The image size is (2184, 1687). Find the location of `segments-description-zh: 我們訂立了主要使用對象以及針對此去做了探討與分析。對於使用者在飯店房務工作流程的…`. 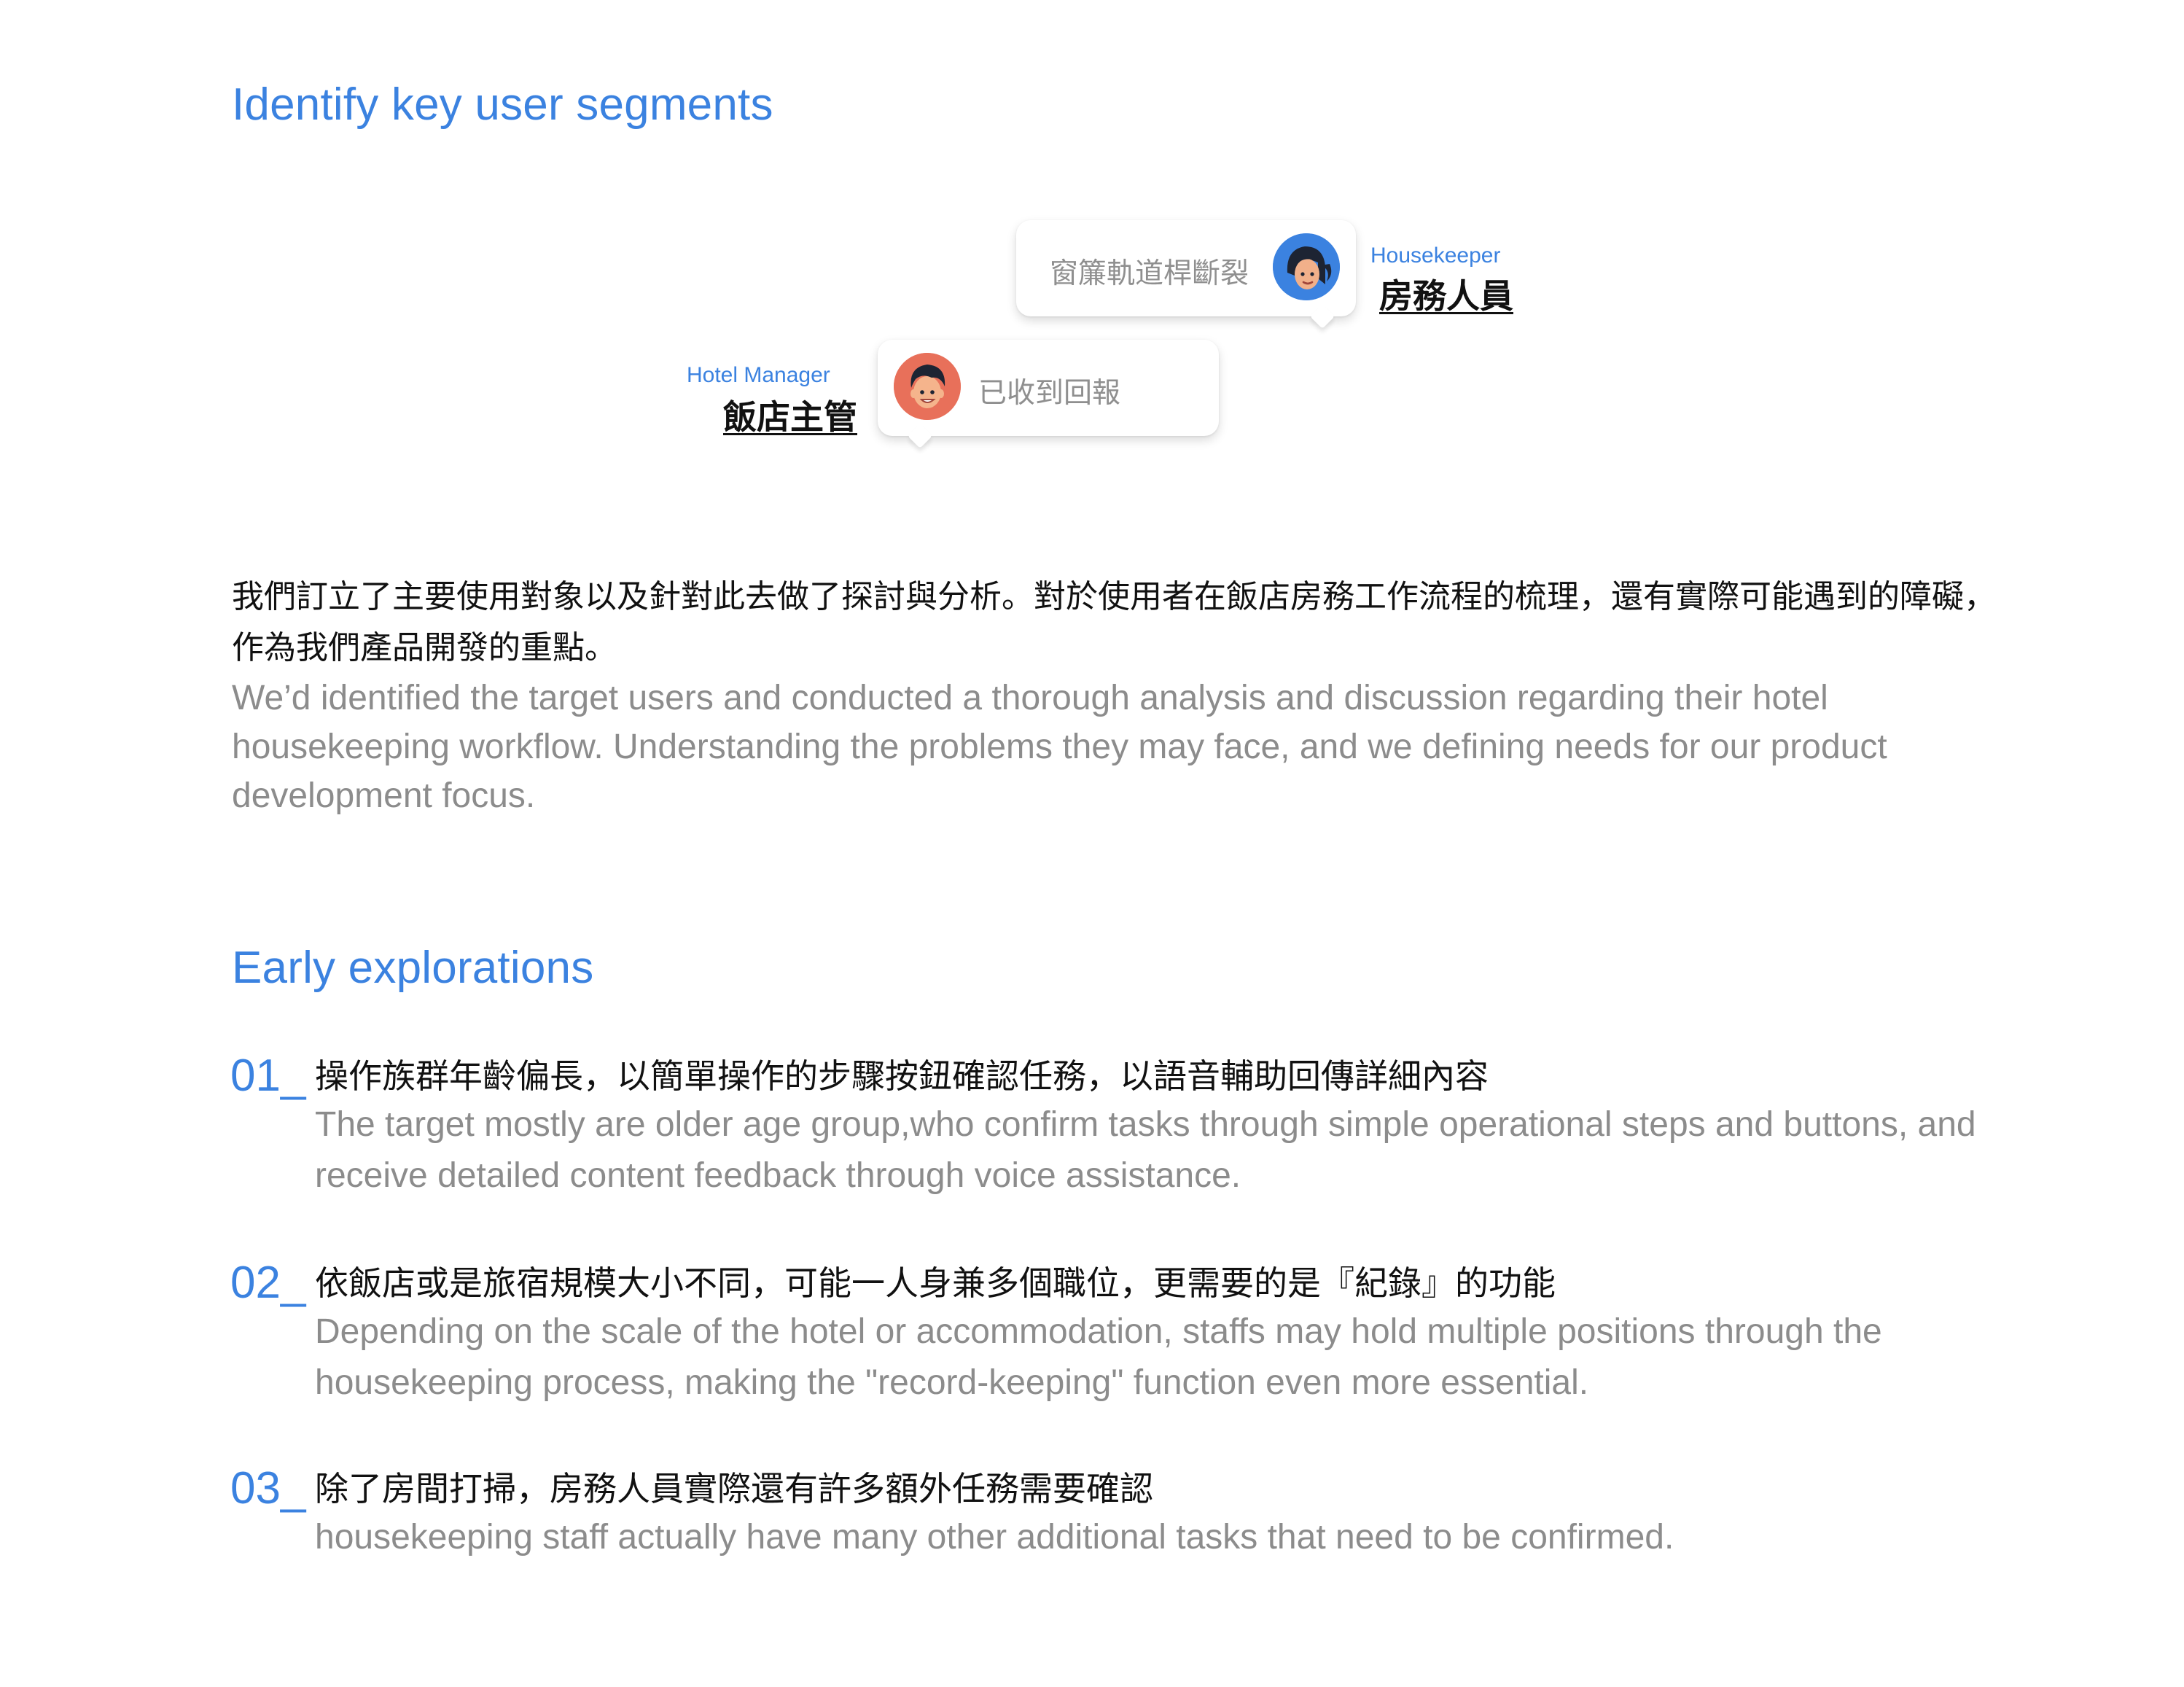

segments-description-zh: 我們訂立了主要使用對象以及針對此去做了探討與分析。對於使用者在飯店房務工作流程的… is located at coordinates (1114, 622).